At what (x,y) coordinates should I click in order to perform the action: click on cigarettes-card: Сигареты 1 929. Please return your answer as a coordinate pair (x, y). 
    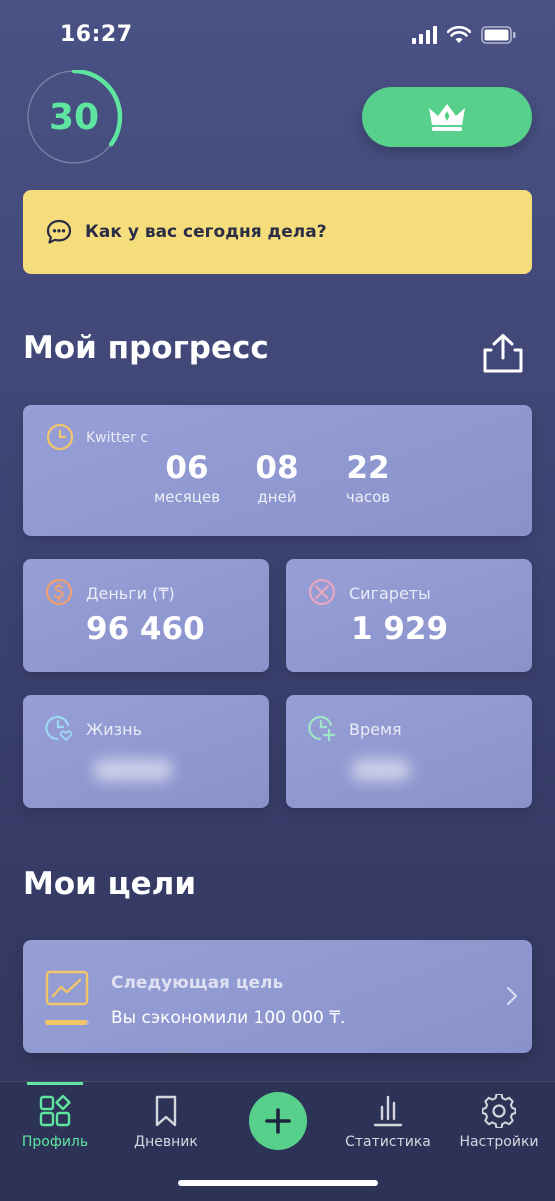
    Looking at the image, I should click on (409, 615).